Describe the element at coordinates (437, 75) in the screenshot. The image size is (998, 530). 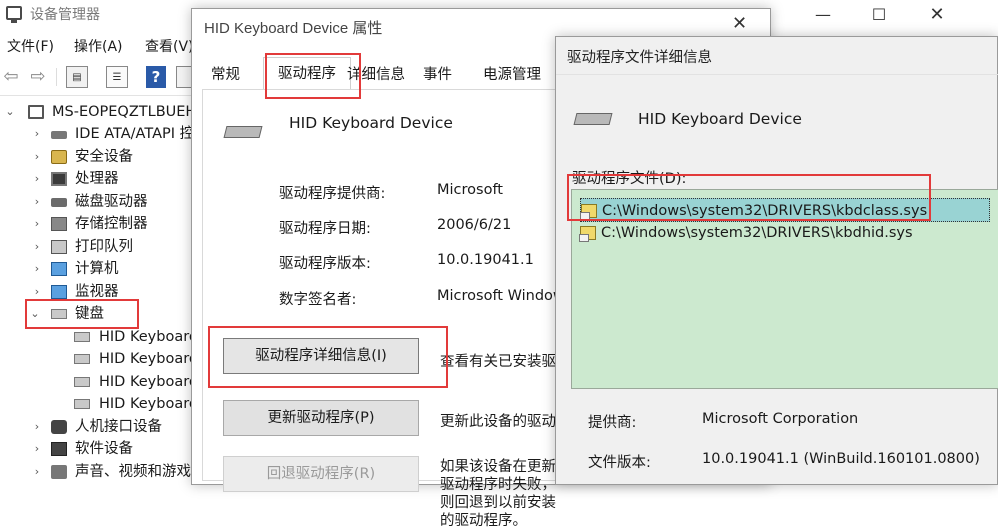
I see `tab-events: 事件` at that location.